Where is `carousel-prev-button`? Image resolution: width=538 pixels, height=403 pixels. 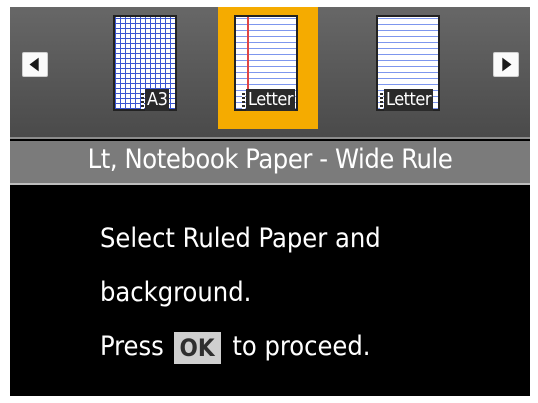
carousel-prev-button is located at coordinates (35, 64).